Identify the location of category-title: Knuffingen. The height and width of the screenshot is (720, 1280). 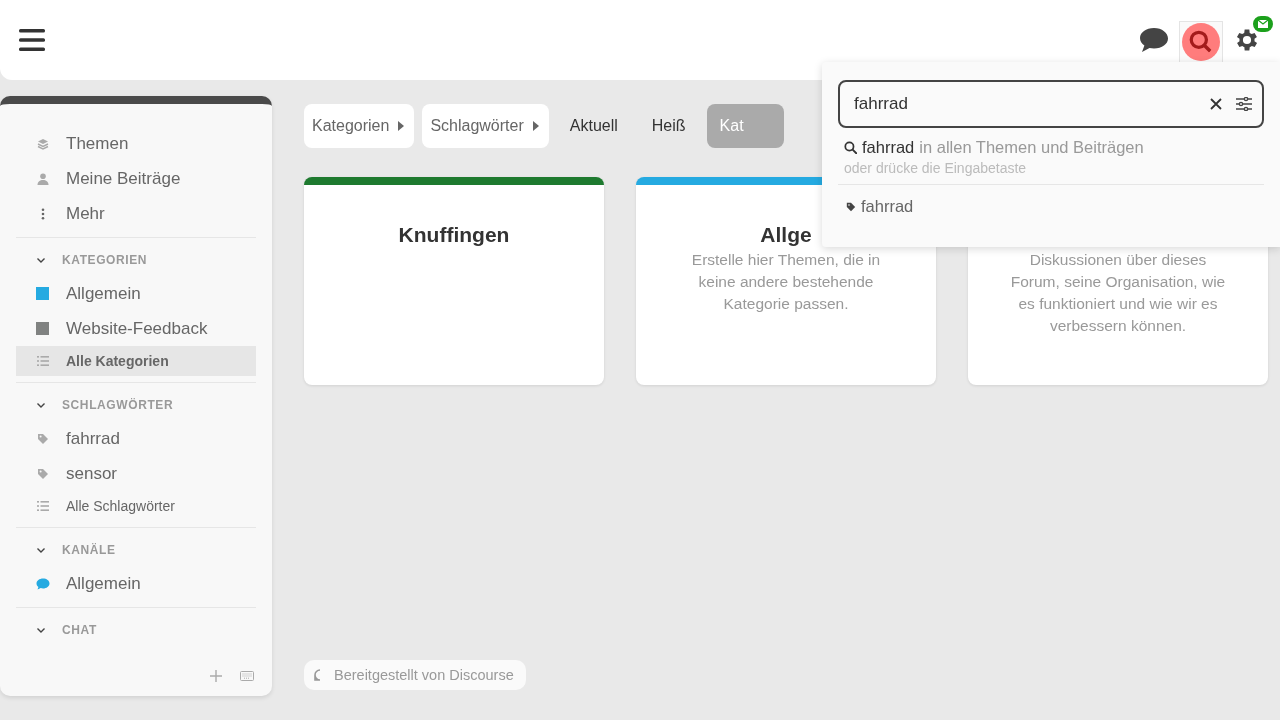
(454, 235).